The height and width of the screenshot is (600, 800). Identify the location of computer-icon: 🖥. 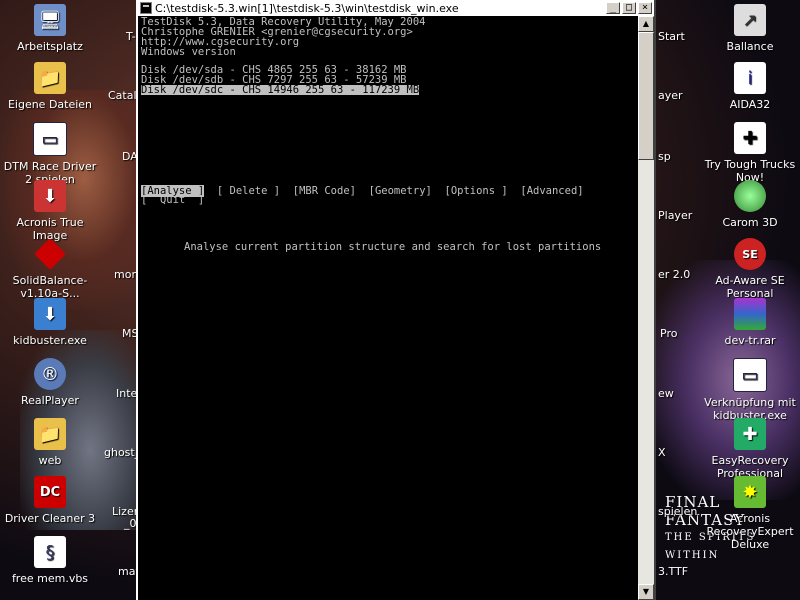
(50, 20).